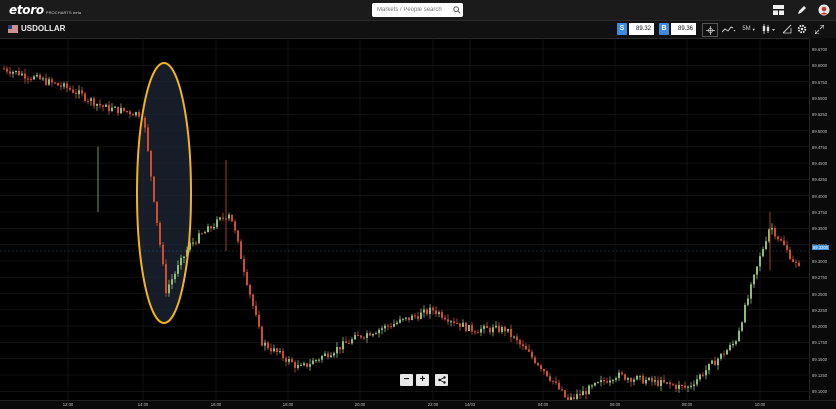 This screenshot has width=836, height=409. I want to click on time-axis-label: 12:00, so click(68, 404).